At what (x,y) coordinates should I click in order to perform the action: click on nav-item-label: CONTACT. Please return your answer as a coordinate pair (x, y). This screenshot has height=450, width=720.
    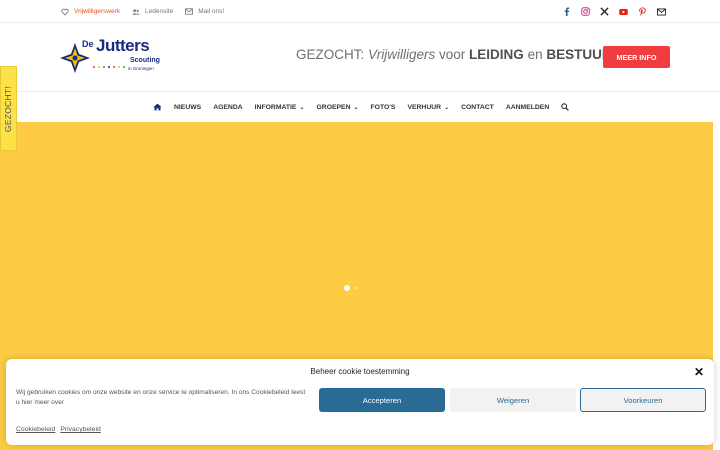
    Looking at the image, I should click on (477, 107).